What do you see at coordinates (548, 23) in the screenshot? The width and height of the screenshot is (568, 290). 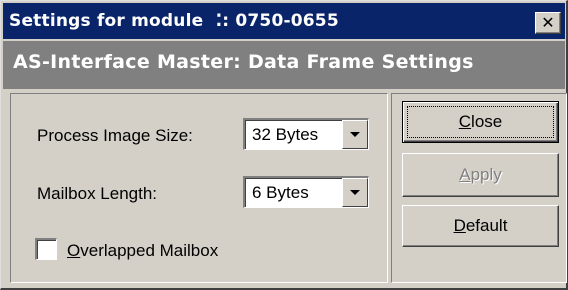 I see `close-icon: ✕` at bounding box center [548, 23].